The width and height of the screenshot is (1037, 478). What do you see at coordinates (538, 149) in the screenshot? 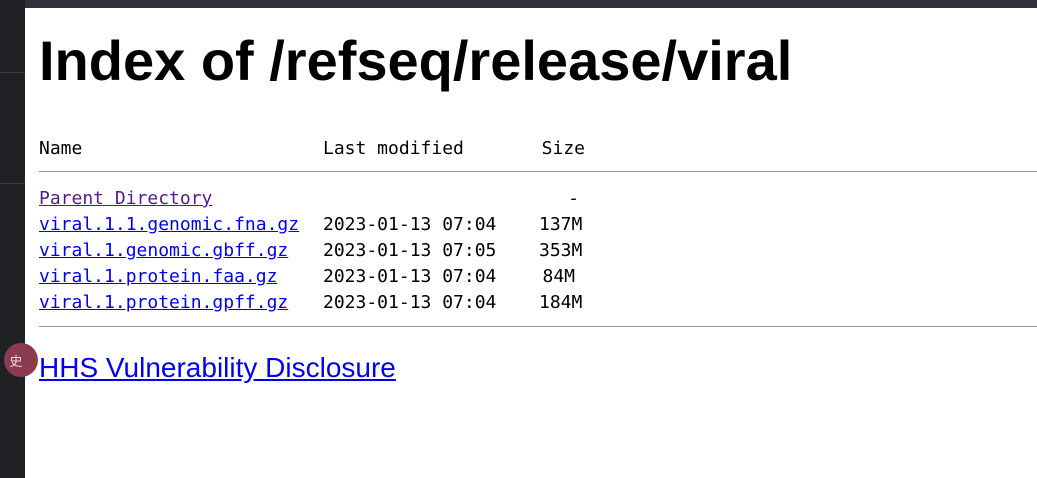
I see `listing-header-row: Name Last modified Size` at bounding box center [538, 149].